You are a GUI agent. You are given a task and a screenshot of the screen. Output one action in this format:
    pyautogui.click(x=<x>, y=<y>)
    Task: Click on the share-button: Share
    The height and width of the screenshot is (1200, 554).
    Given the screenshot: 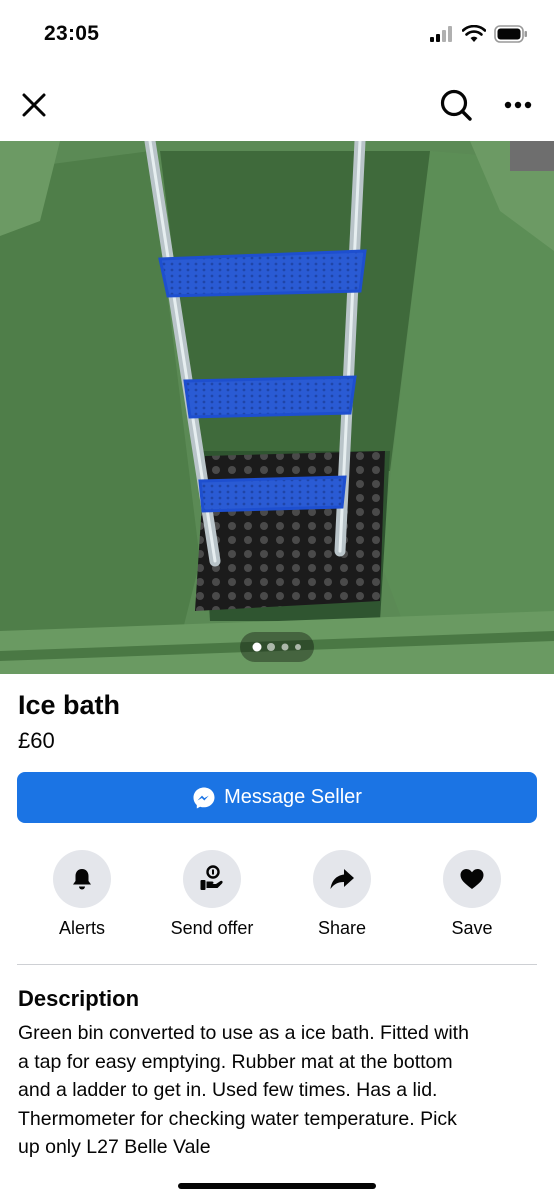 What is the action you would take?
    pyautogui.click(x=342, y=894)
    